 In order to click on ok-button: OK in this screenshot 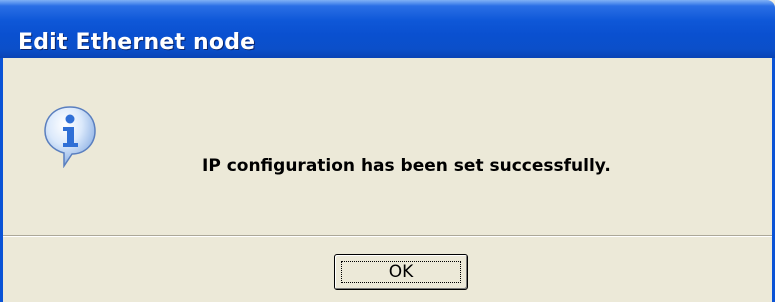, I will do `click(401, 272)`.